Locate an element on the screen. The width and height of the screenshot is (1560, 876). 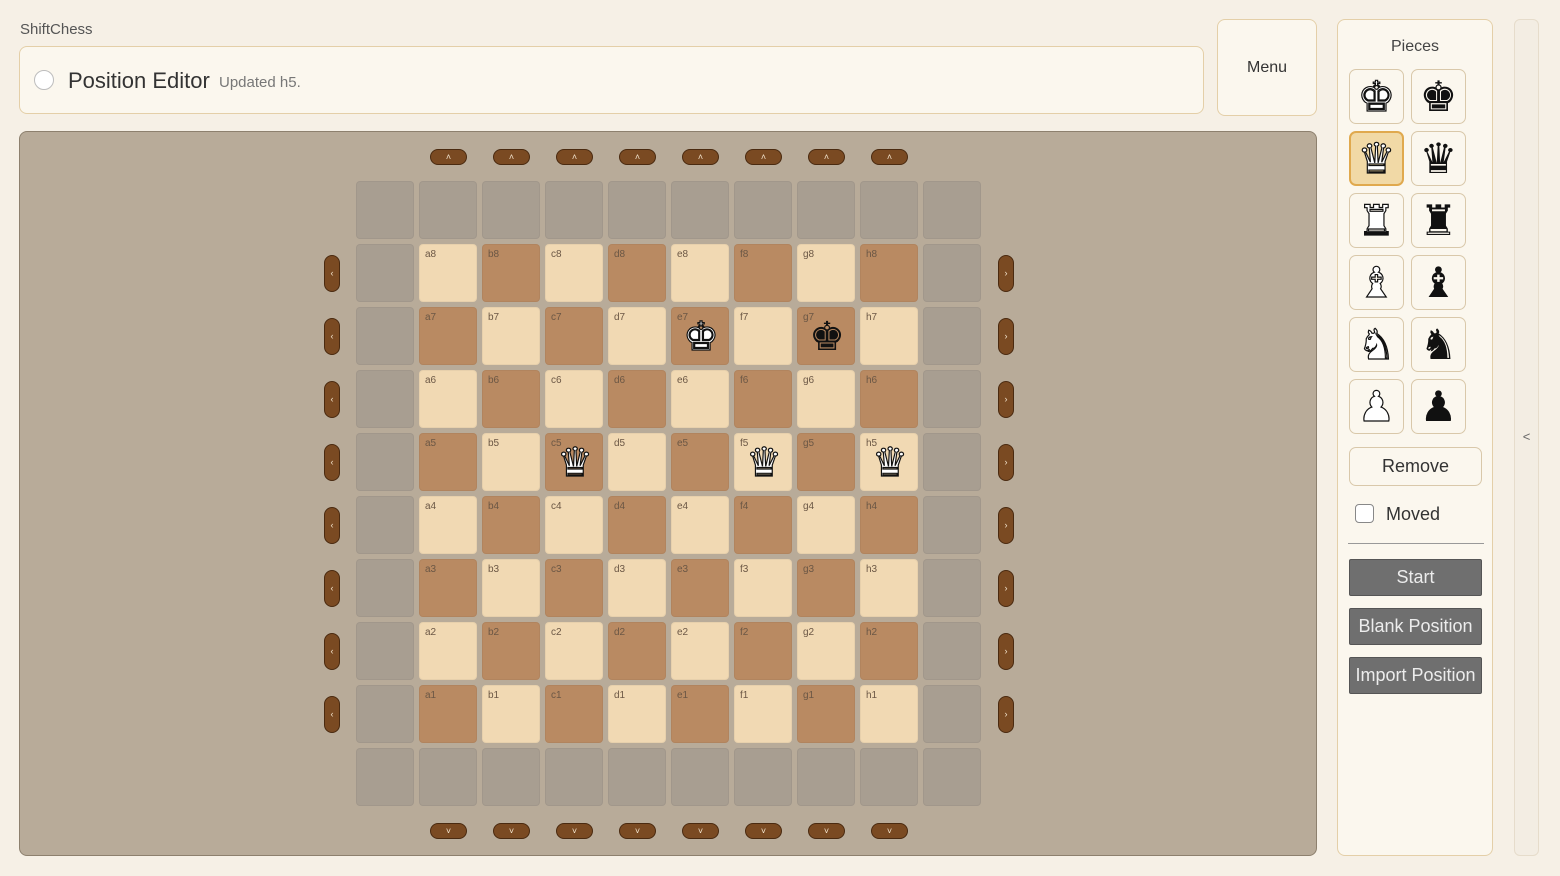
square-a6: a6 is located at coordinates (448, 399).